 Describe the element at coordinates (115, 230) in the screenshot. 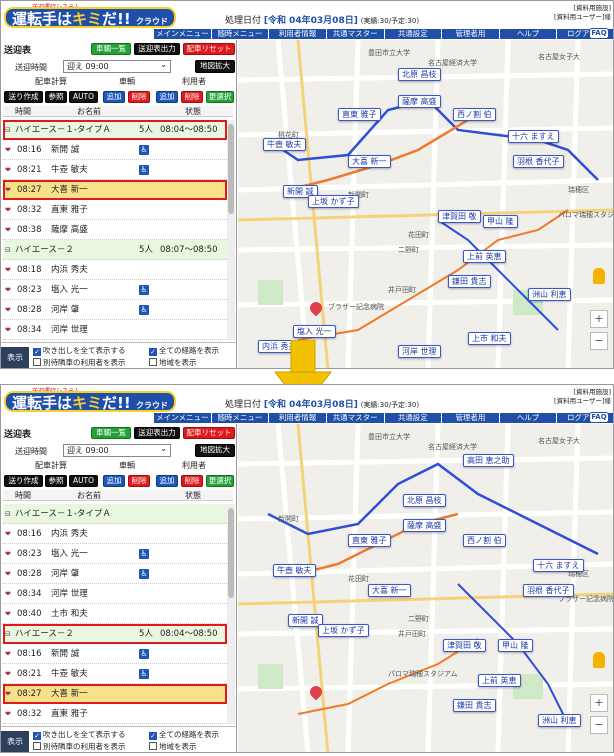

I see `user-row: ❤ 08:38 薩摩 高盛` at that location.